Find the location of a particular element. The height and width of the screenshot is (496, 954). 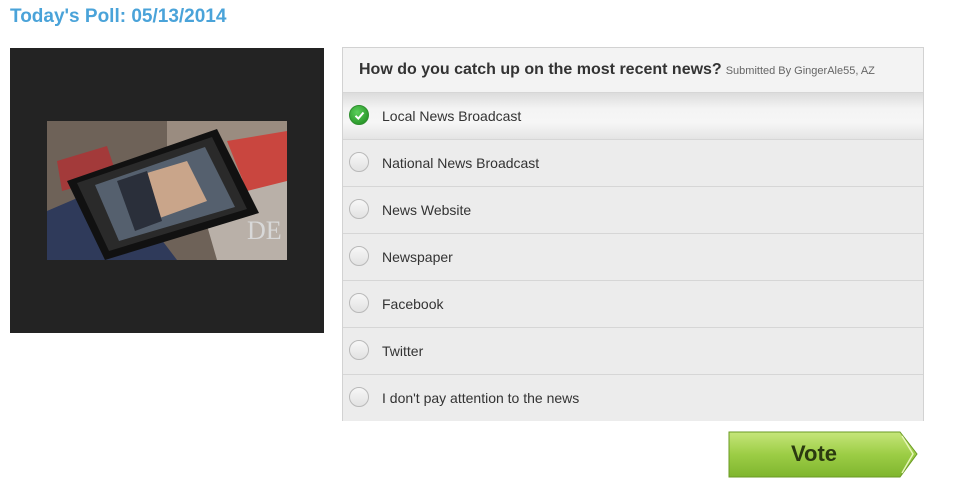

poll-option-twitter: Twitter is located at coordinates (633, 351).